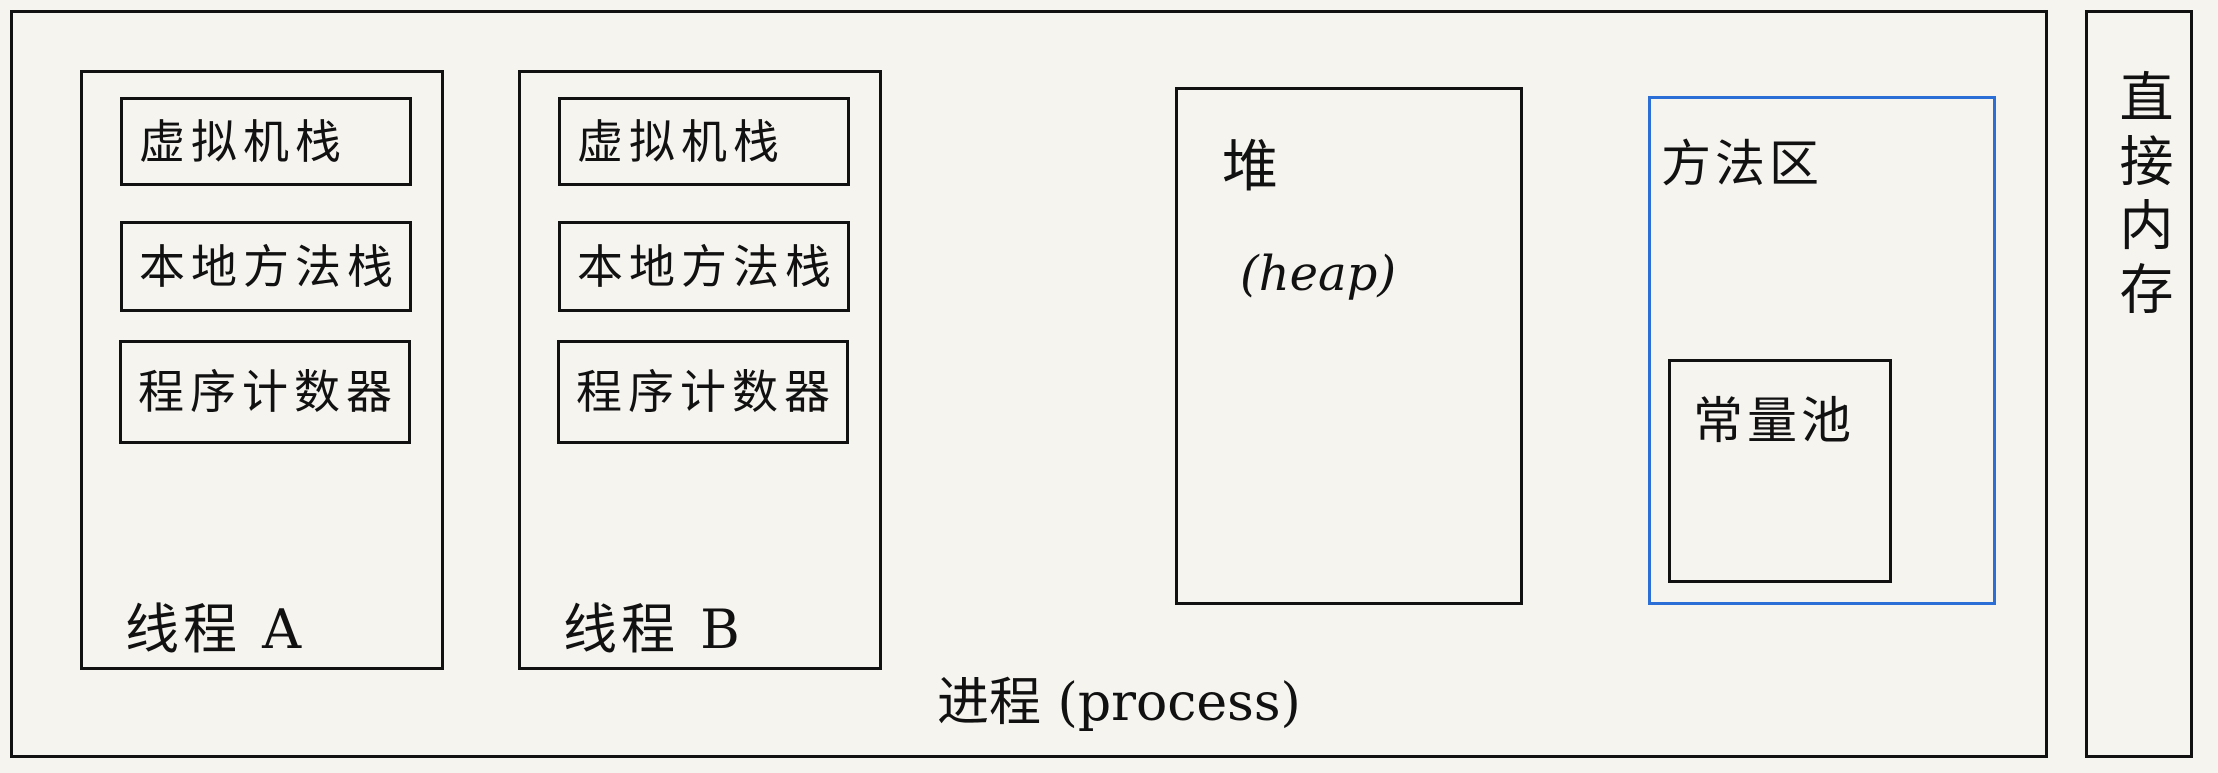 The height and width of the screenshot is (773, 2218). Describe the element at coordinates (1250, 167) in the screenshot. I see `heap-label: 堆` at that location.